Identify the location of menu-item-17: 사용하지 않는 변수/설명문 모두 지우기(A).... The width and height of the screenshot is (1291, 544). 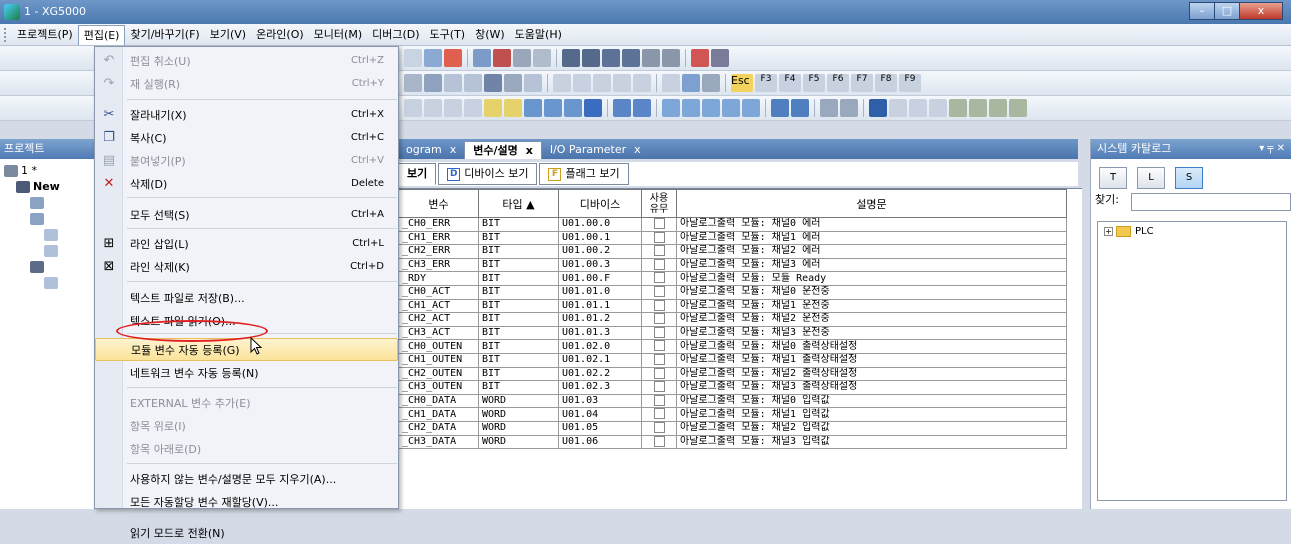
(246, 478).